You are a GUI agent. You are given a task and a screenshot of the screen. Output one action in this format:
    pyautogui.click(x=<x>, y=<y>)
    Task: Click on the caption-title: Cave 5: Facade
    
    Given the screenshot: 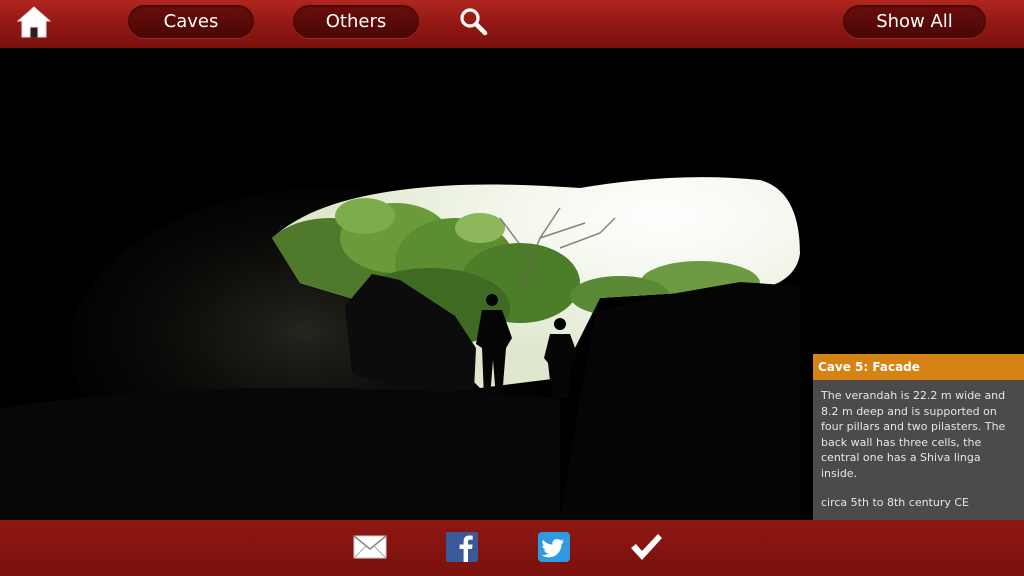 What is the action you would take?
    pyautogui.click(x=918, y=367)
    